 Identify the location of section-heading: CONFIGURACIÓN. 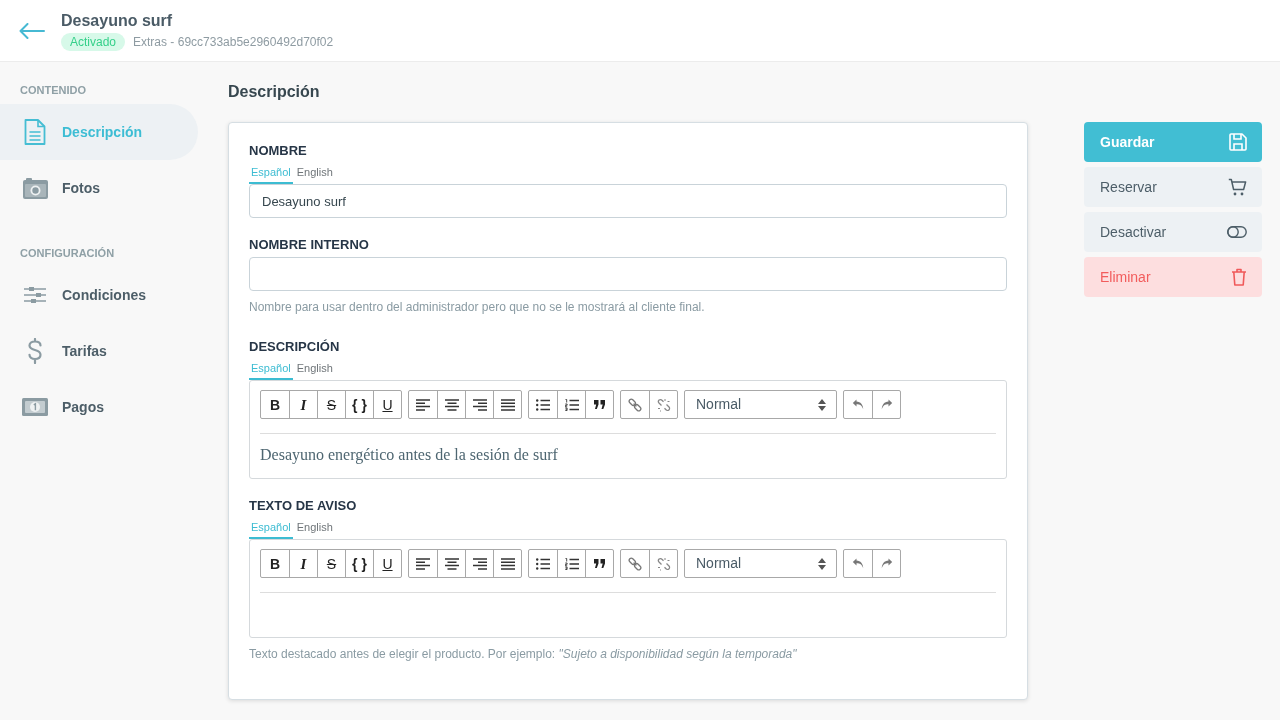
(67, 253).